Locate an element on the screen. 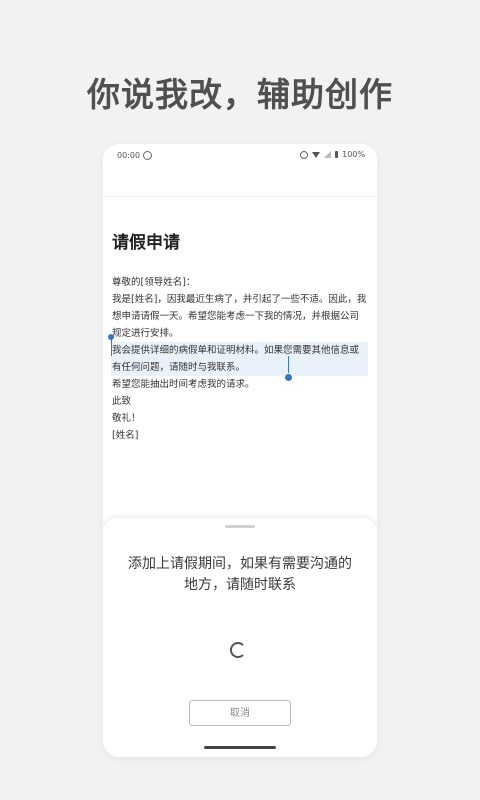 This screenshot has width=480, height=800. promo-headline: 你说我改，辅助创作 is located at coordinates (240, 94).